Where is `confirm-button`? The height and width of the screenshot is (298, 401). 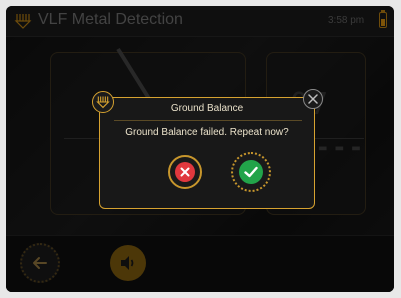
confirm-button is located at coordinates (251, 172).